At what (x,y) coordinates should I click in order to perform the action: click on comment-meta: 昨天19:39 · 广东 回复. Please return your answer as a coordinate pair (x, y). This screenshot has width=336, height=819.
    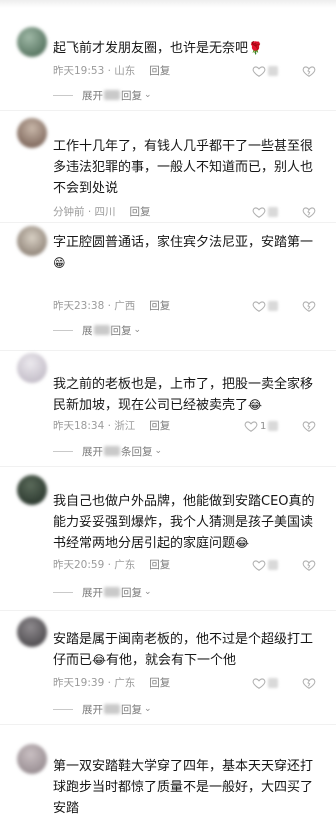
    Looking at the image, I should click on (112, 683).